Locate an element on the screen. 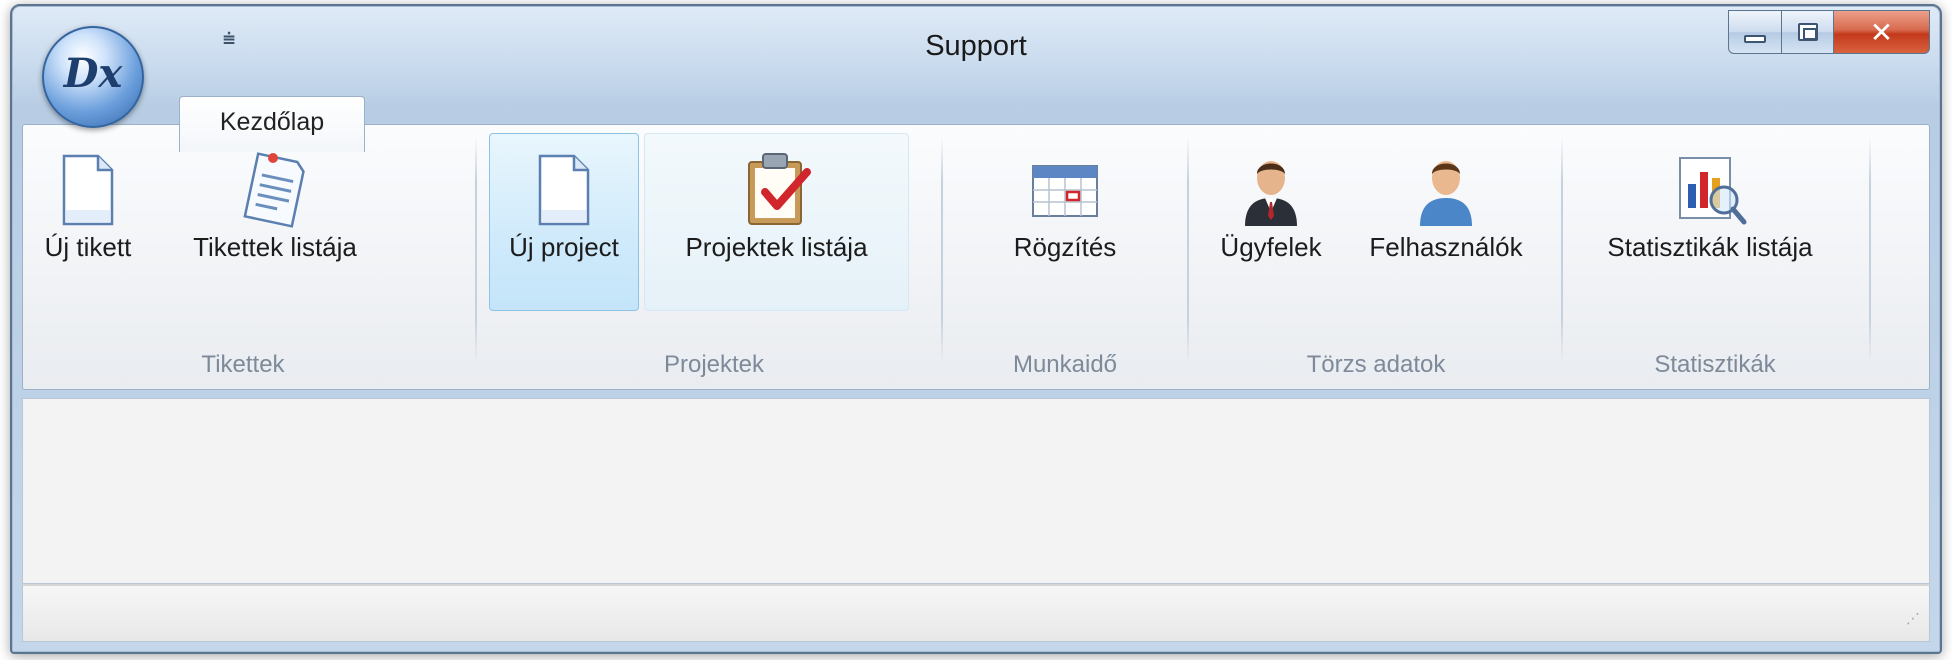  project-list-button: Projektek listája is located at coordinates (776, 222).